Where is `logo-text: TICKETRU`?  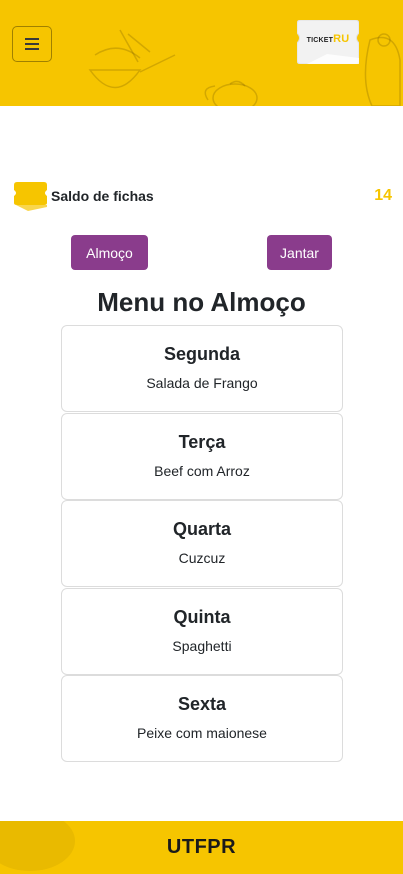
logo-text: TICKETRU is located at coordinates (328, 39).